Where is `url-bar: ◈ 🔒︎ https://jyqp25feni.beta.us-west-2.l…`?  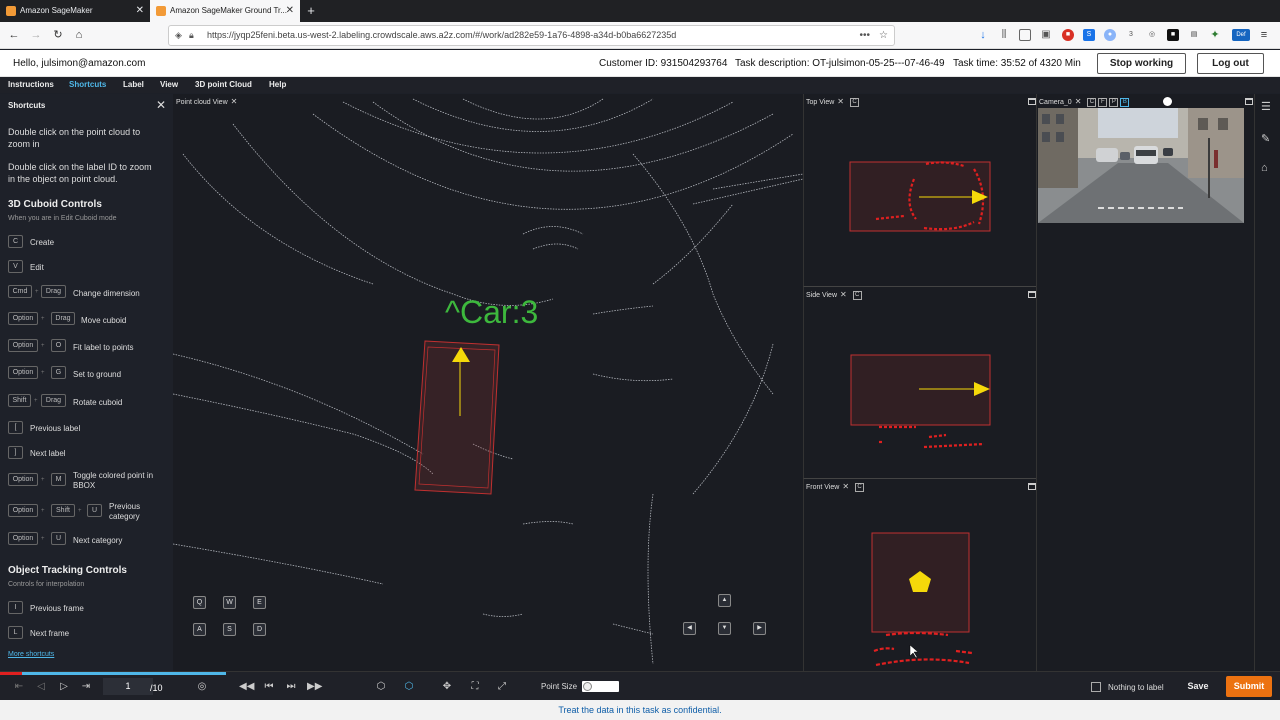
url-bar: ◈ 🔒︎ https://jyqp25feni.beta.us-west-2.l… is located at coordinates (531, 35).